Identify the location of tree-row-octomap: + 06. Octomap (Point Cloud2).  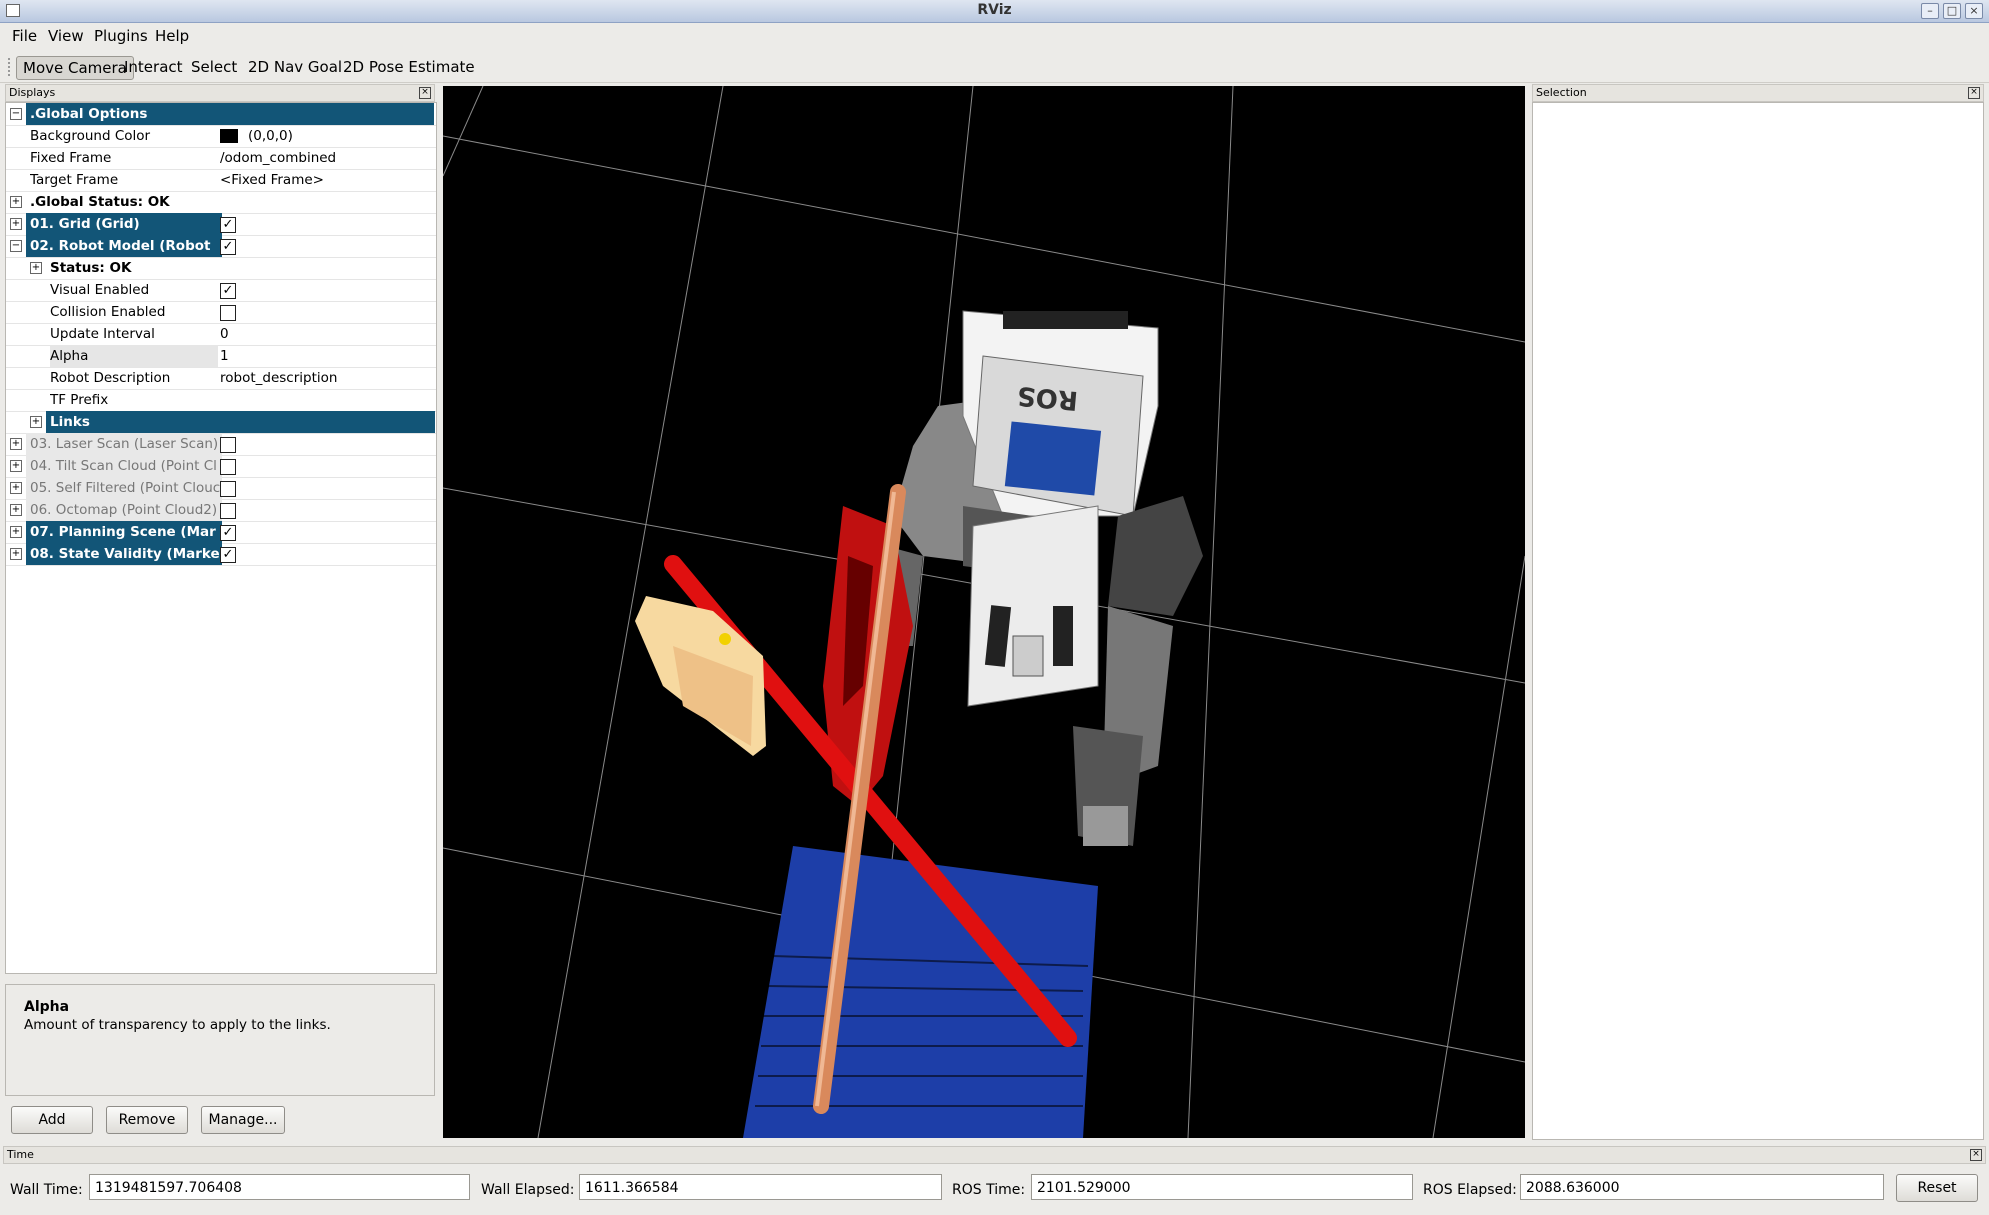
(221, 510).